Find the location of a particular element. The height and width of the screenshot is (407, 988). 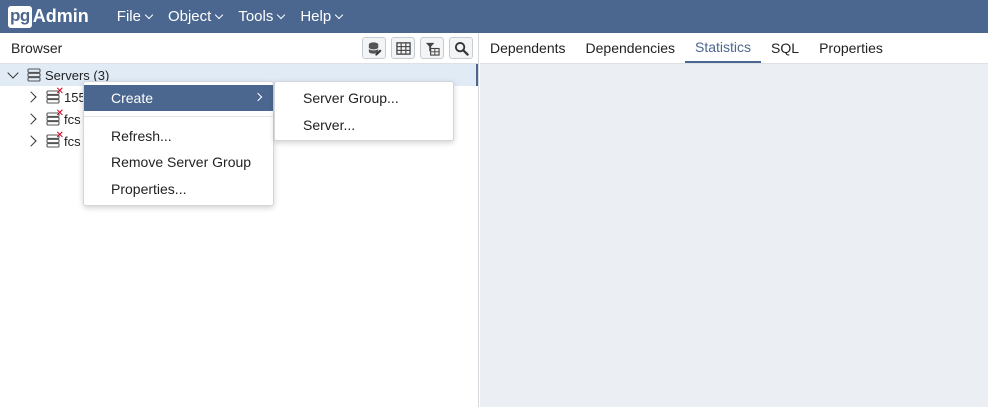

query-tool-button is located at coordinates (374, 48).